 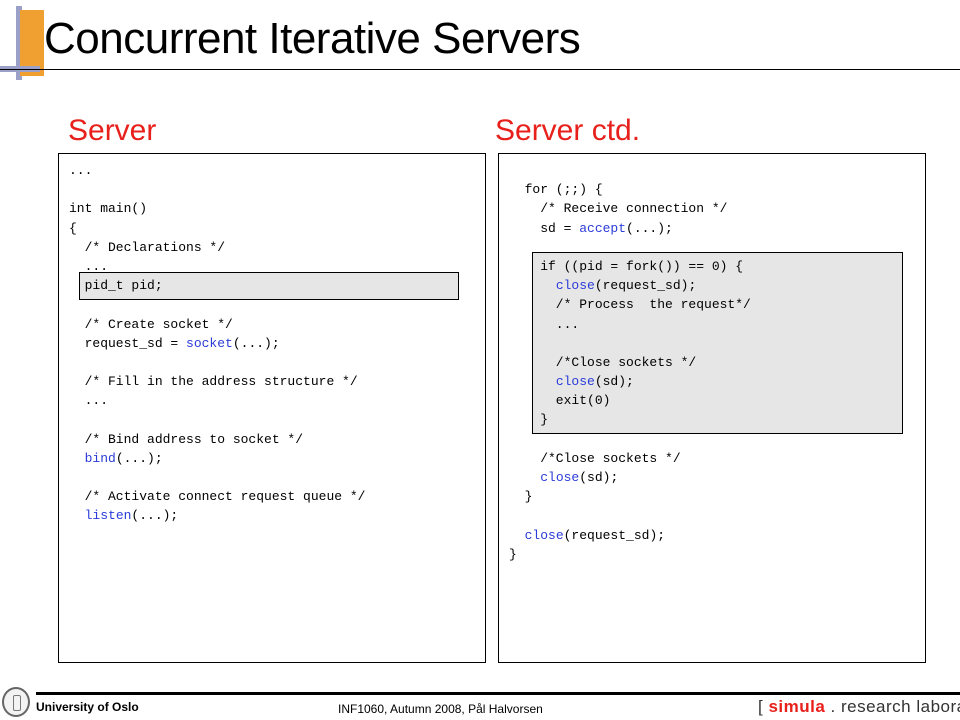 What do you see at coordinates (603, 228) in the screenshot?
I see `function-name: accept` at bounding box center [603, 228].